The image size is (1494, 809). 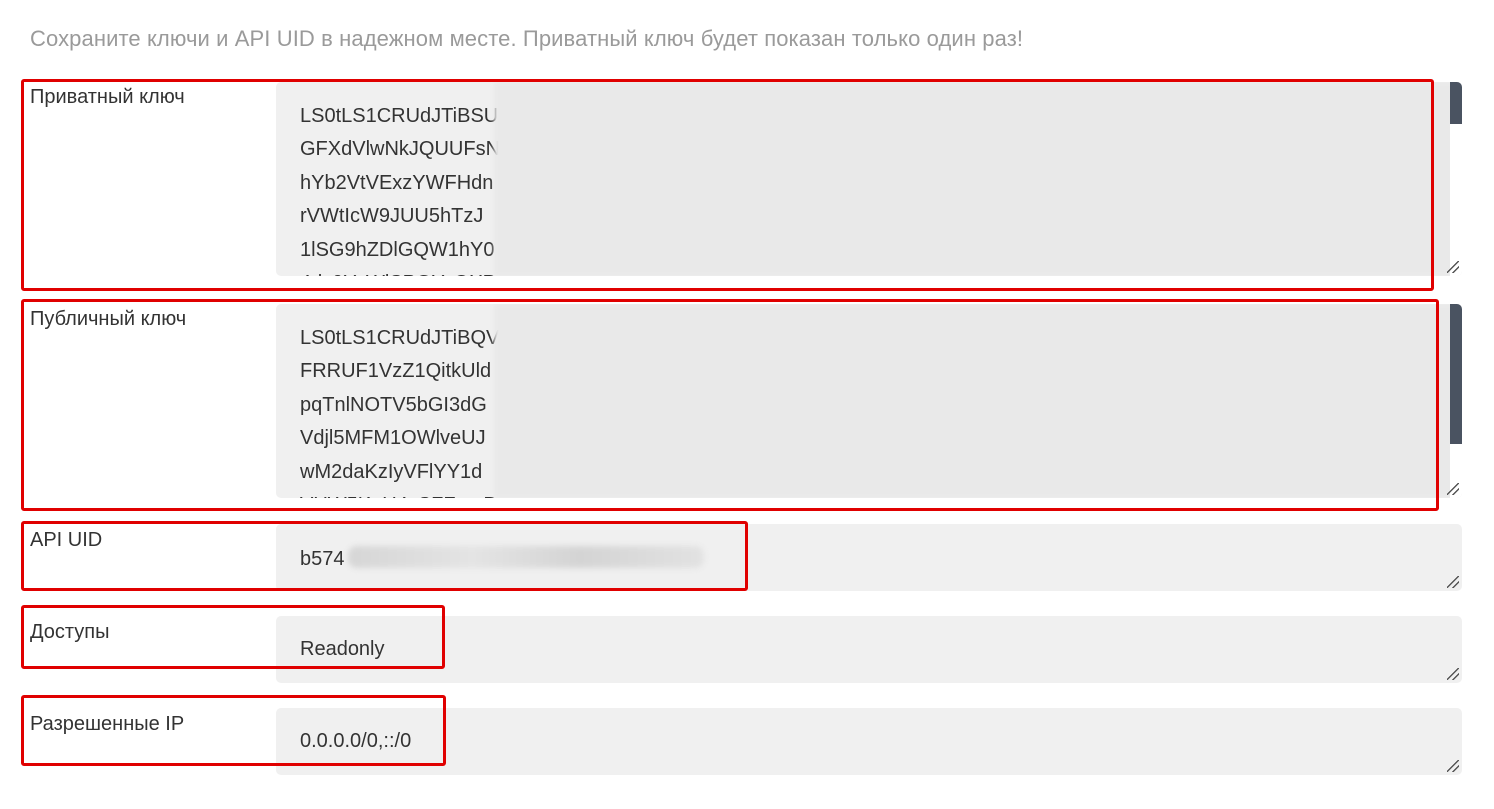 I want to click on public-key-scrollbar, so click(x=1456, y=401).